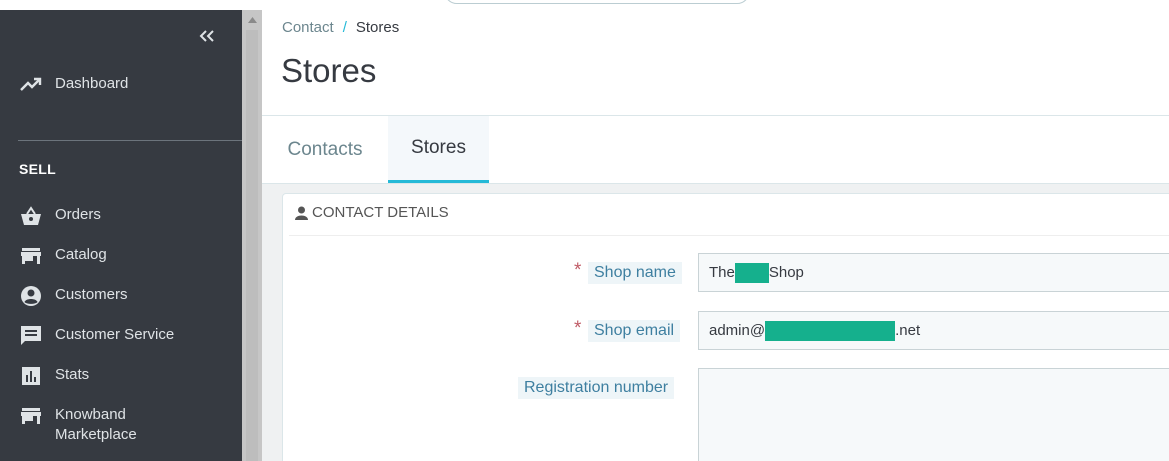 The width and height of the screenshot is (1169, 461). Describe the element at coordinates (722, 272) in the screenshot. I see `shop-name-value-prefix: The` at that location.